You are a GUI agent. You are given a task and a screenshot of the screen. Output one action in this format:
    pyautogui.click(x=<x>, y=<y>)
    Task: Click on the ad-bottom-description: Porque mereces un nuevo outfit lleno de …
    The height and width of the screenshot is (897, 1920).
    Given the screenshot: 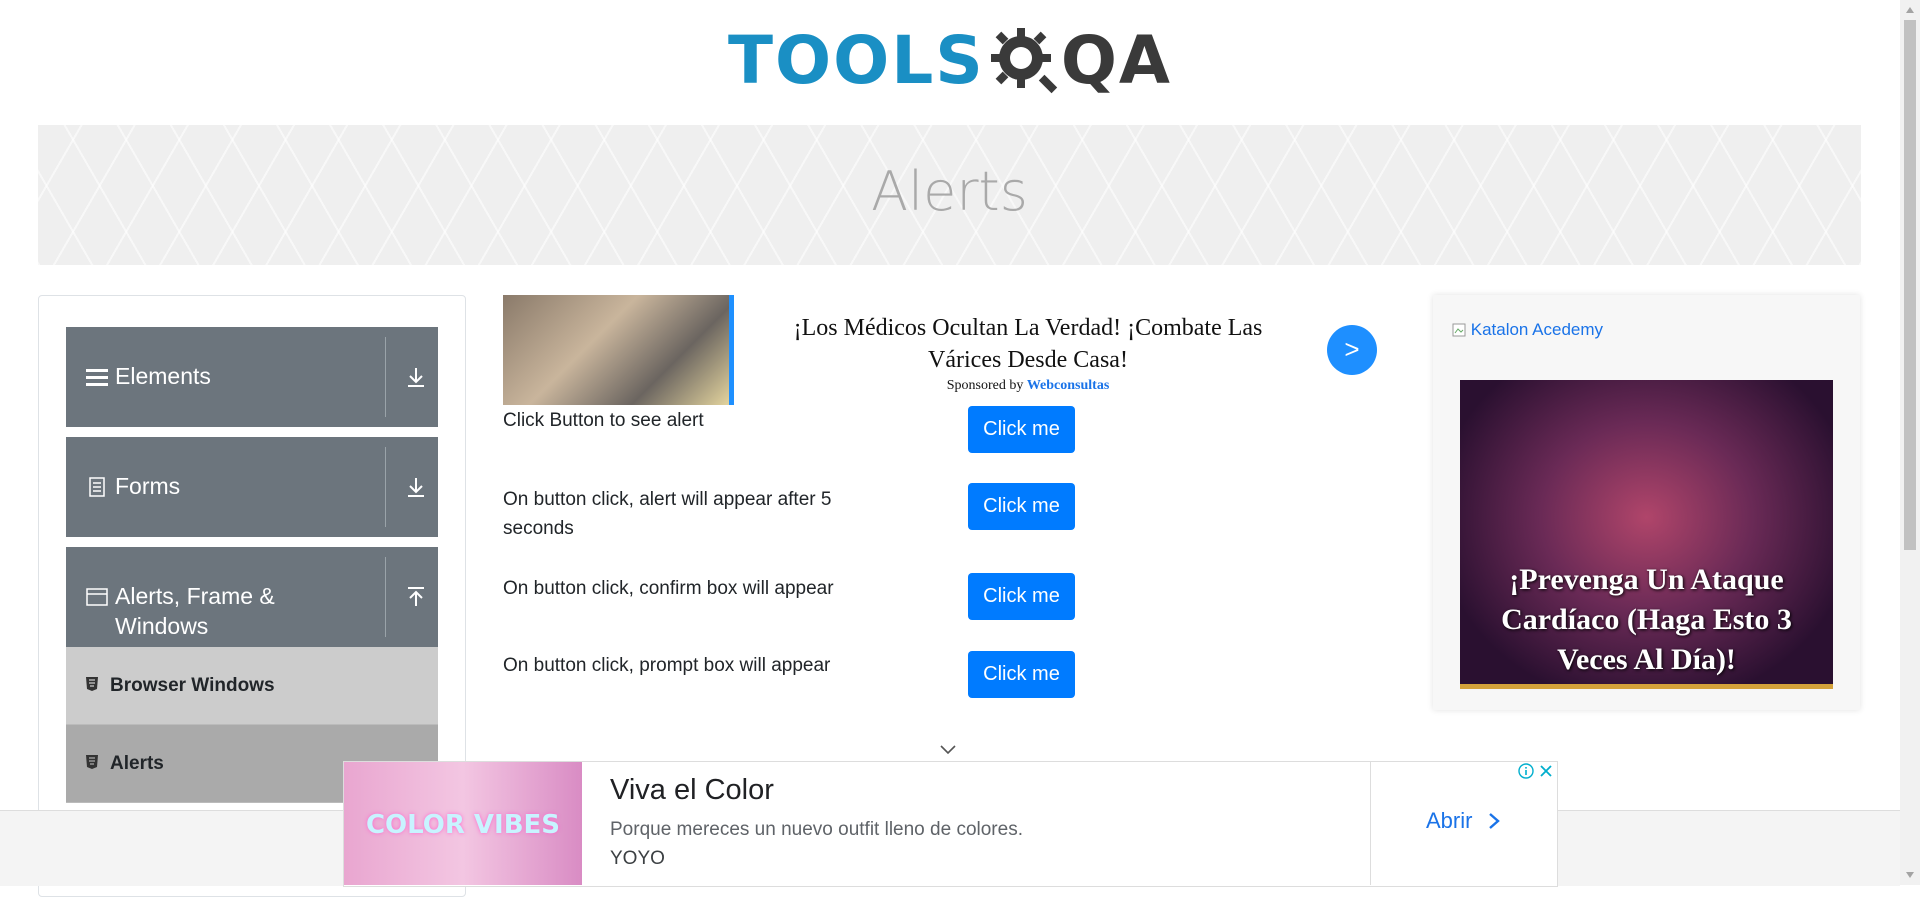 What is the action you would take?
    pyautogui.click(x=816, y=829)
    